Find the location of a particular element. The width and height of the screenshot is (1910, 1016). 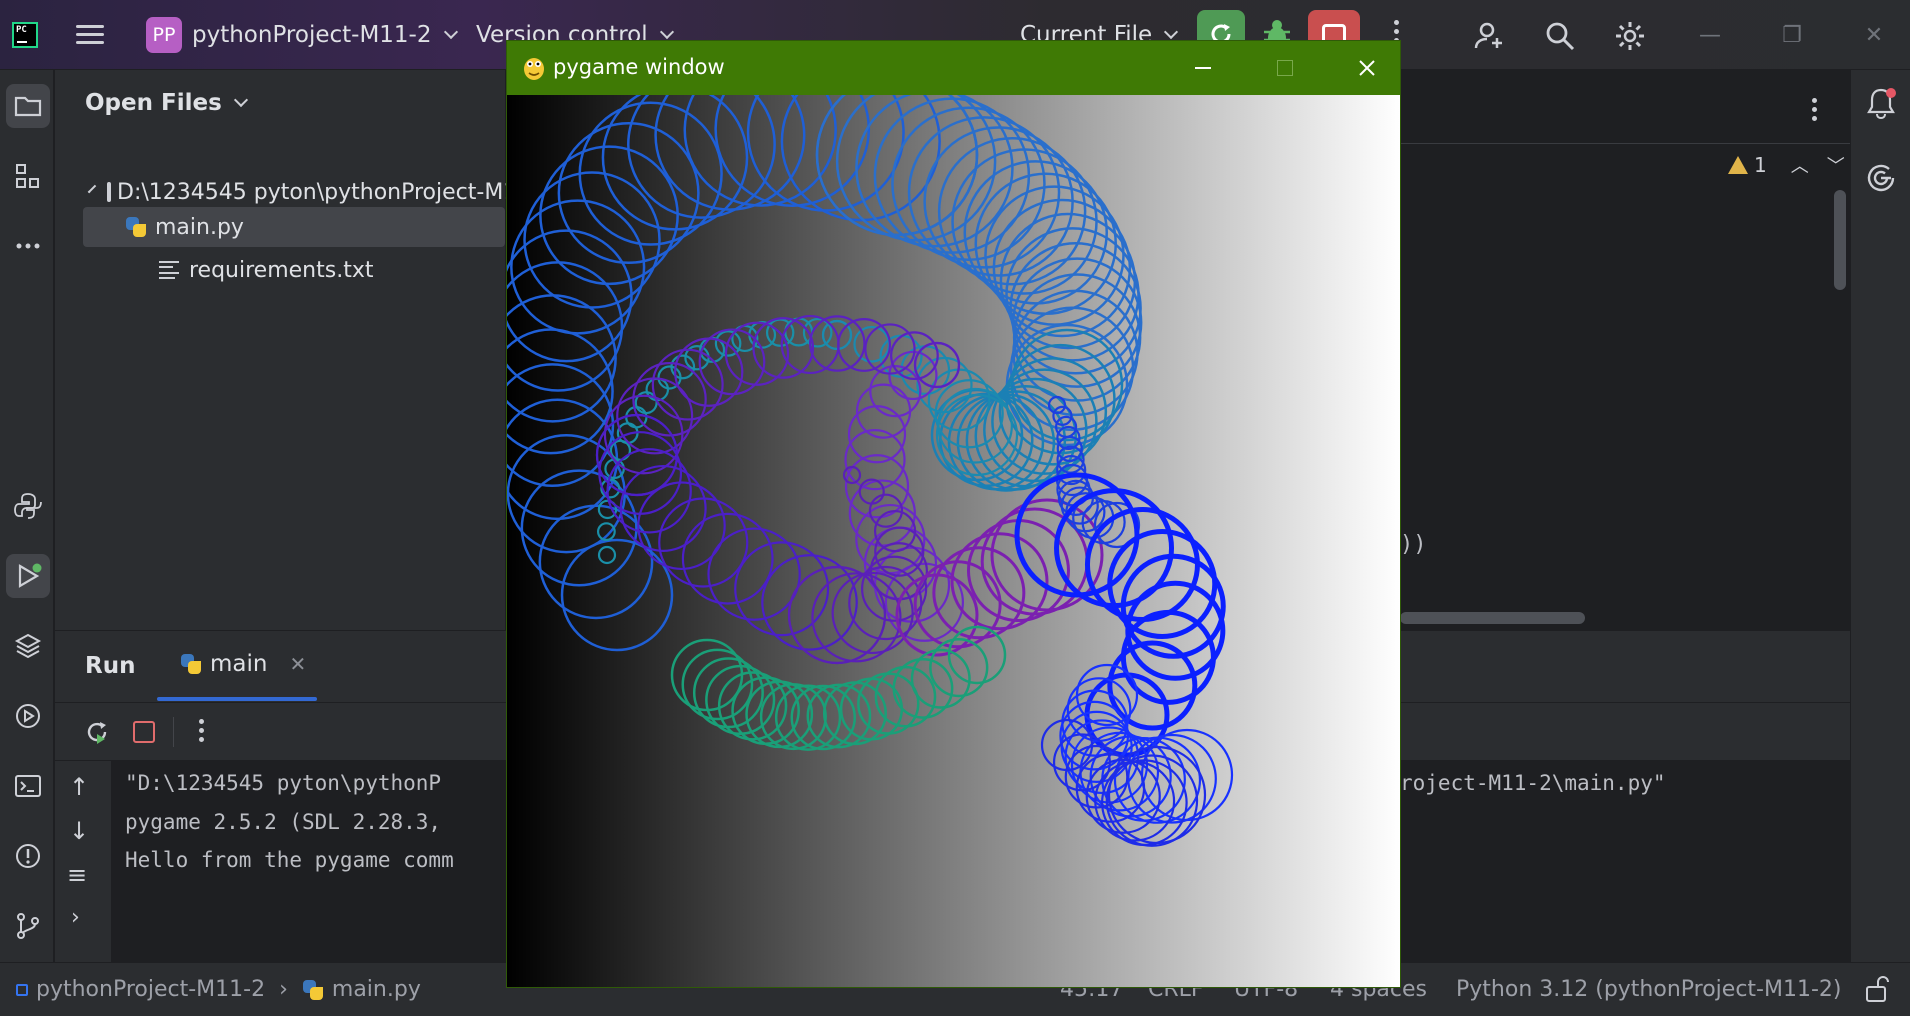

tree-item-main-py: main.py is located at coordinates (294, 227).